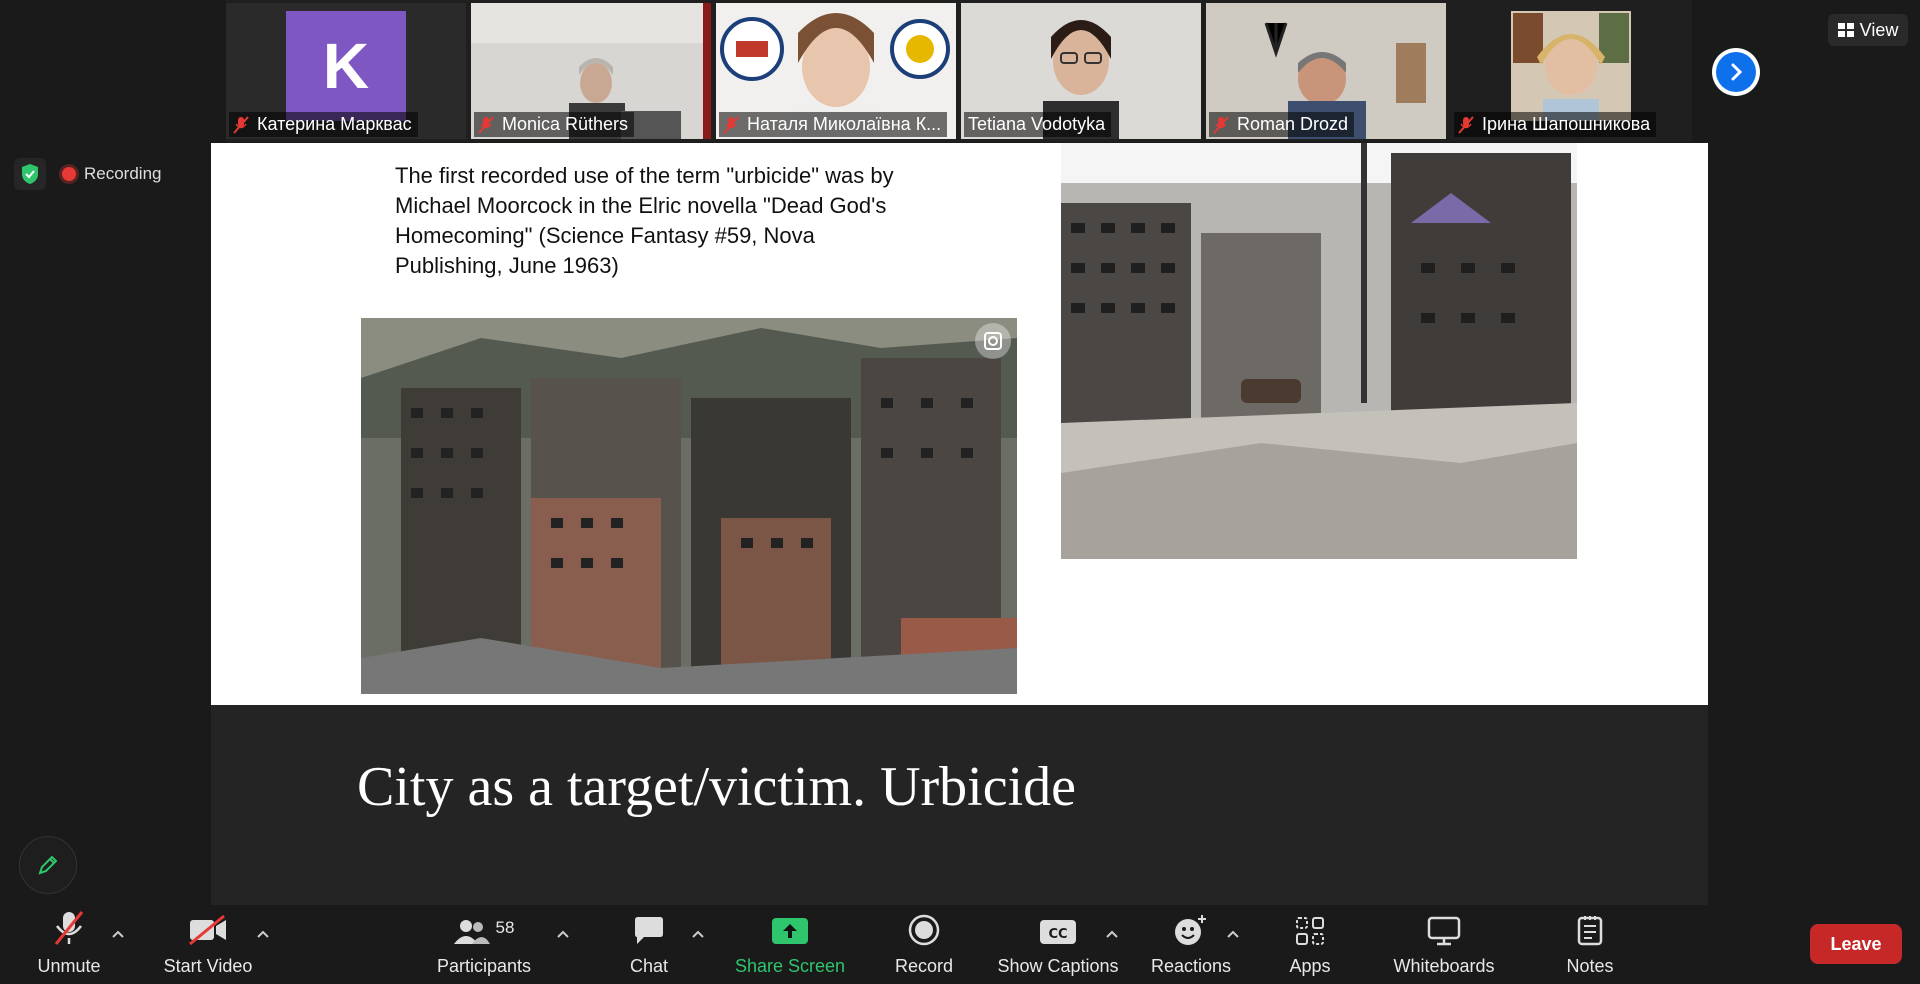  What do you see at coordinates (118, 934) in the screenshot?
I see `audio-options-caret-icon` at bounding box center [118, 934].